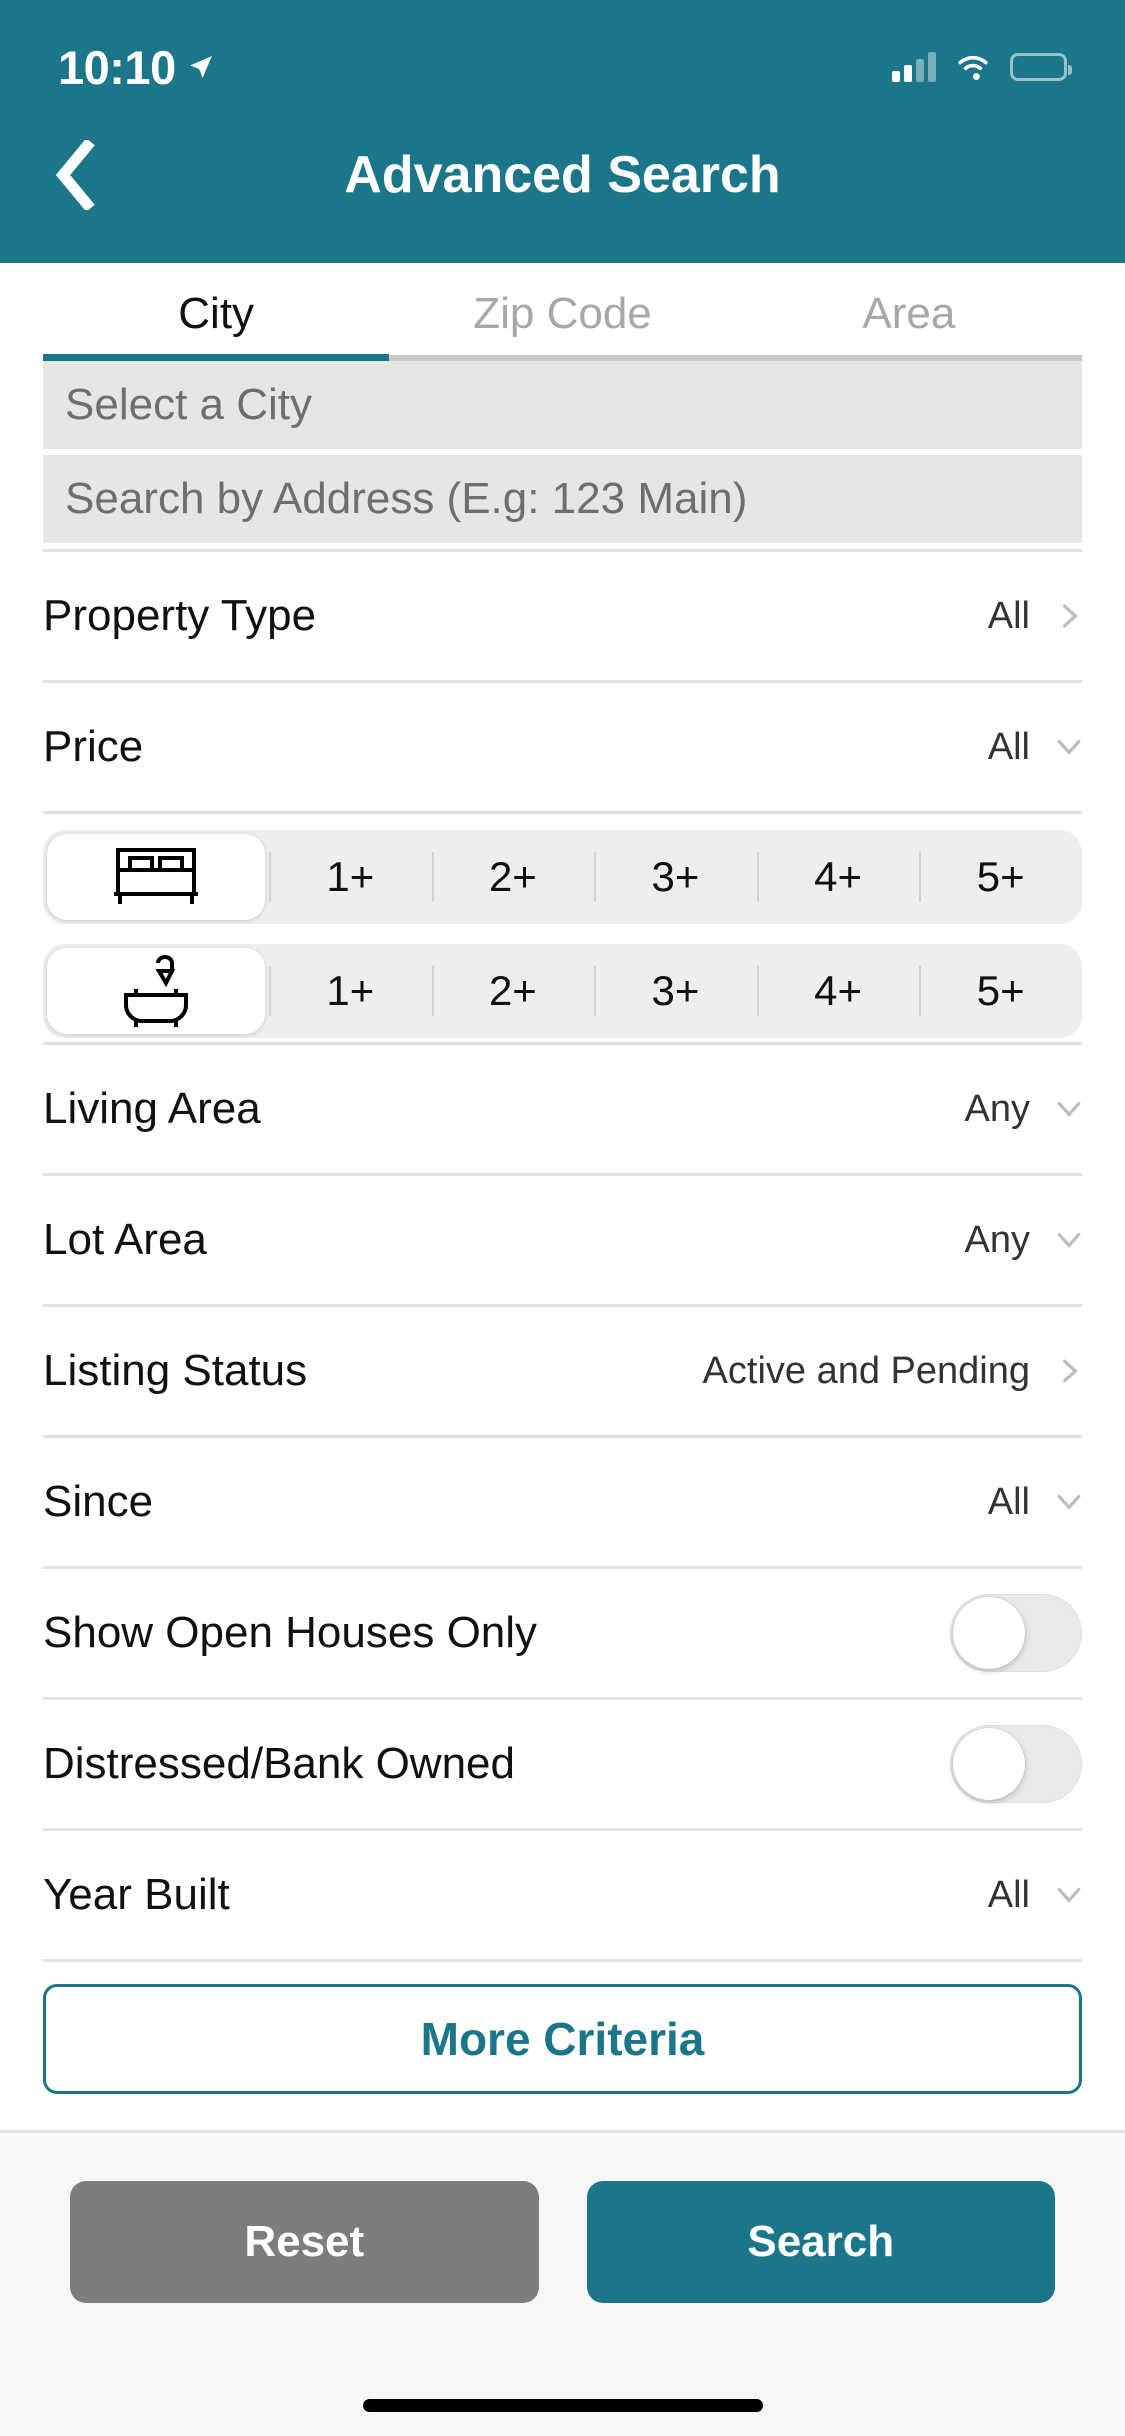 The width and height of the screenshot is (1125, 2436). I want to click on beds-option-5: 5+, so click(1000, 877).